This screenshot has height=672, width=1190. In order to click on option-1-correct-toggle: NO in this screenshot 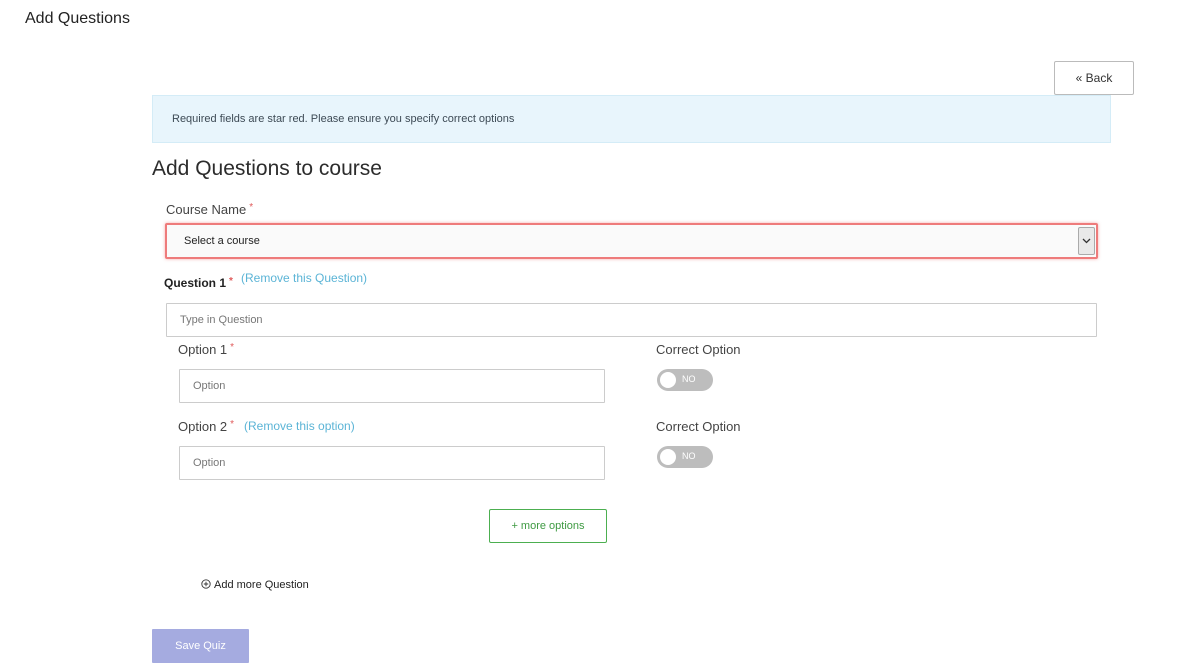, I will do `click(685, 380)`.